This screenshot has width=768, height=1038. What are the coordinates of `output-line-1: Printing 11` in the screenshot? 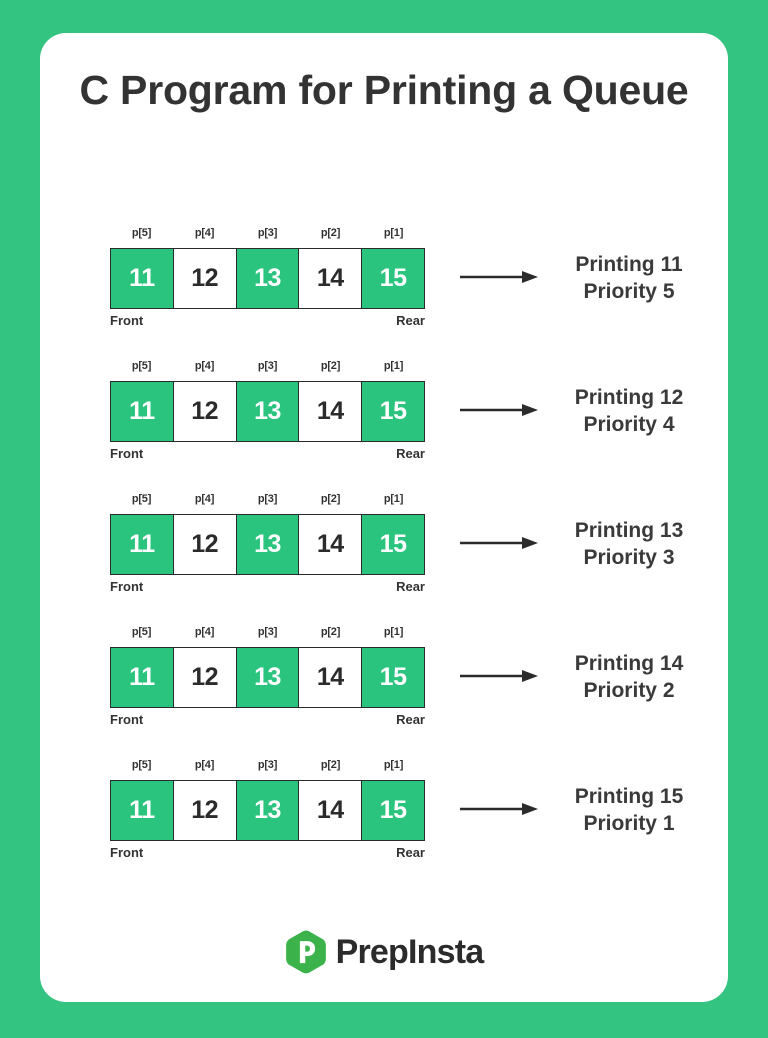 It's located at (629, 264).